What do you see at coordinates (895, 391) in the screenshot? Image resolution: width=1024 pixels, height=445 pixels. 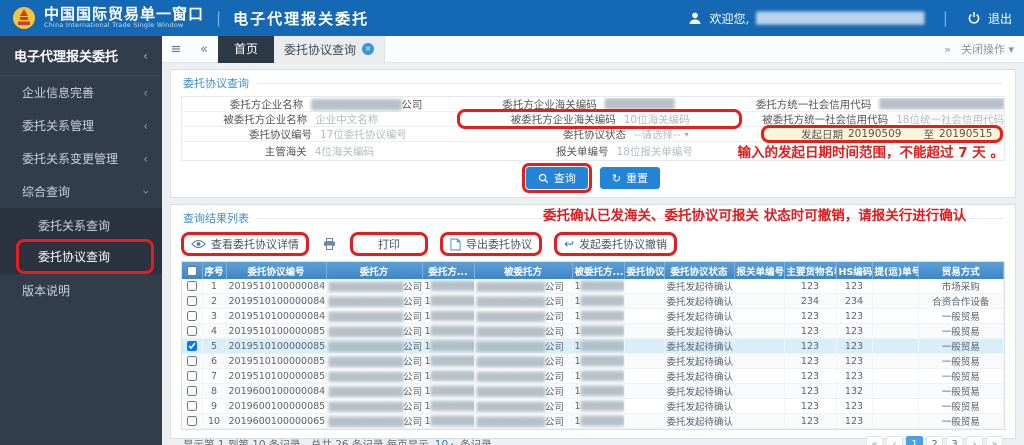 I see `cell-bill` at bounding box center [895, 391].